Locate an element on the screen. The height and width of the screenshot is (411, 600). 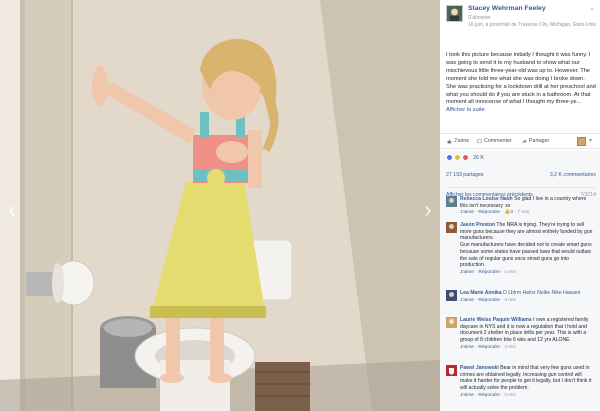
author-avatar is located at coordinates (454, 13).